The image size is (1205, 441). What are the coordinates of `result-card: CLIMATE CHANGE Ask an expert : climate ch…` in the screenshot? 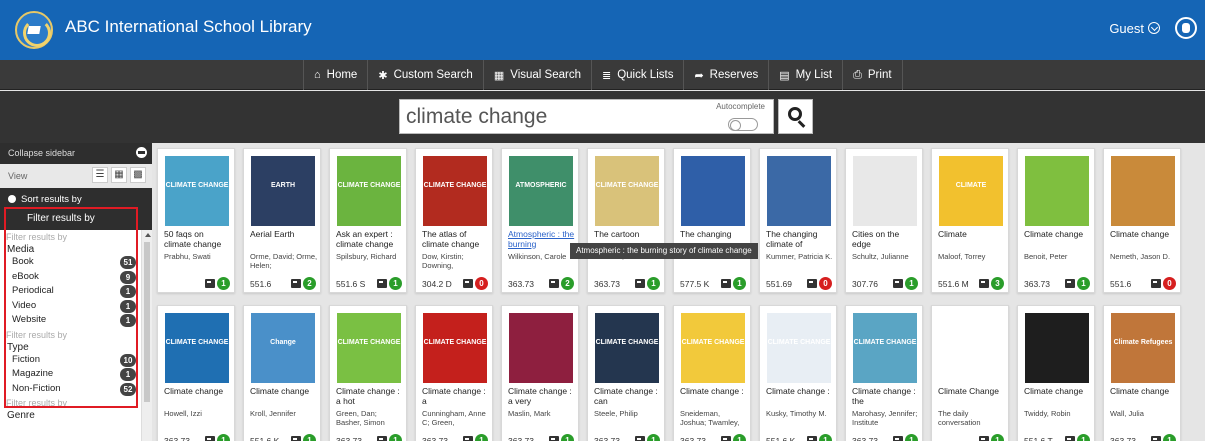 It's located at (368, 220).